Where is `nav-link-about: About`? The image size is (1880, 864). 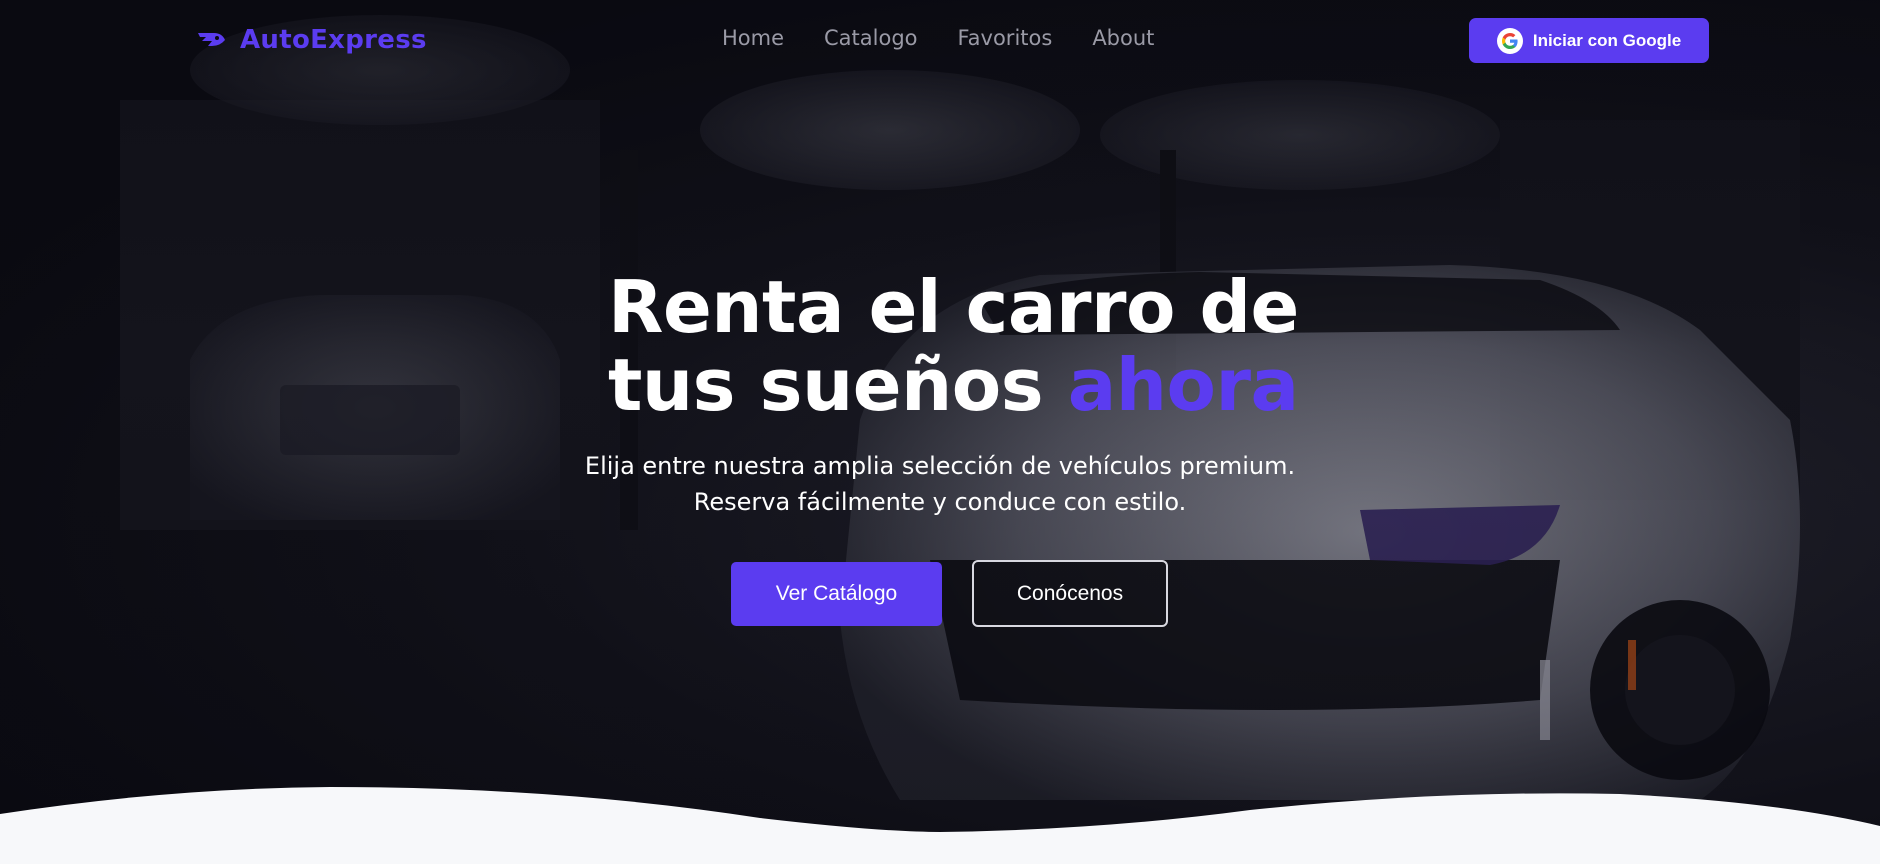
nav-link-about: About is located at coordinates (1123, 38).